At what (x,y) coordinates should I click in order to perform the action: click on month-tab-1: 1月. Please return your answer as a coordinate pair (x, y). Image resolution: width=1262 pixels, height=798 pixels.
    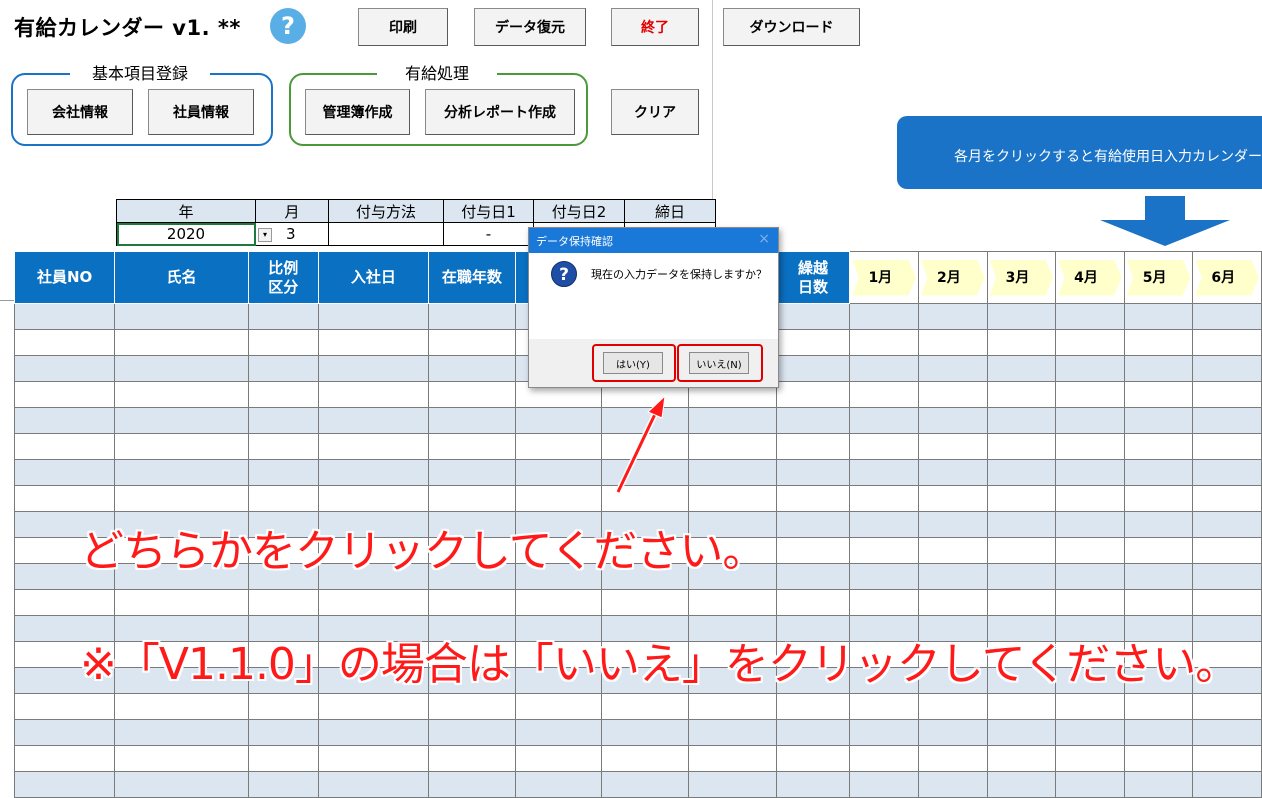
    Looking at the image, I should click on (884, 277).